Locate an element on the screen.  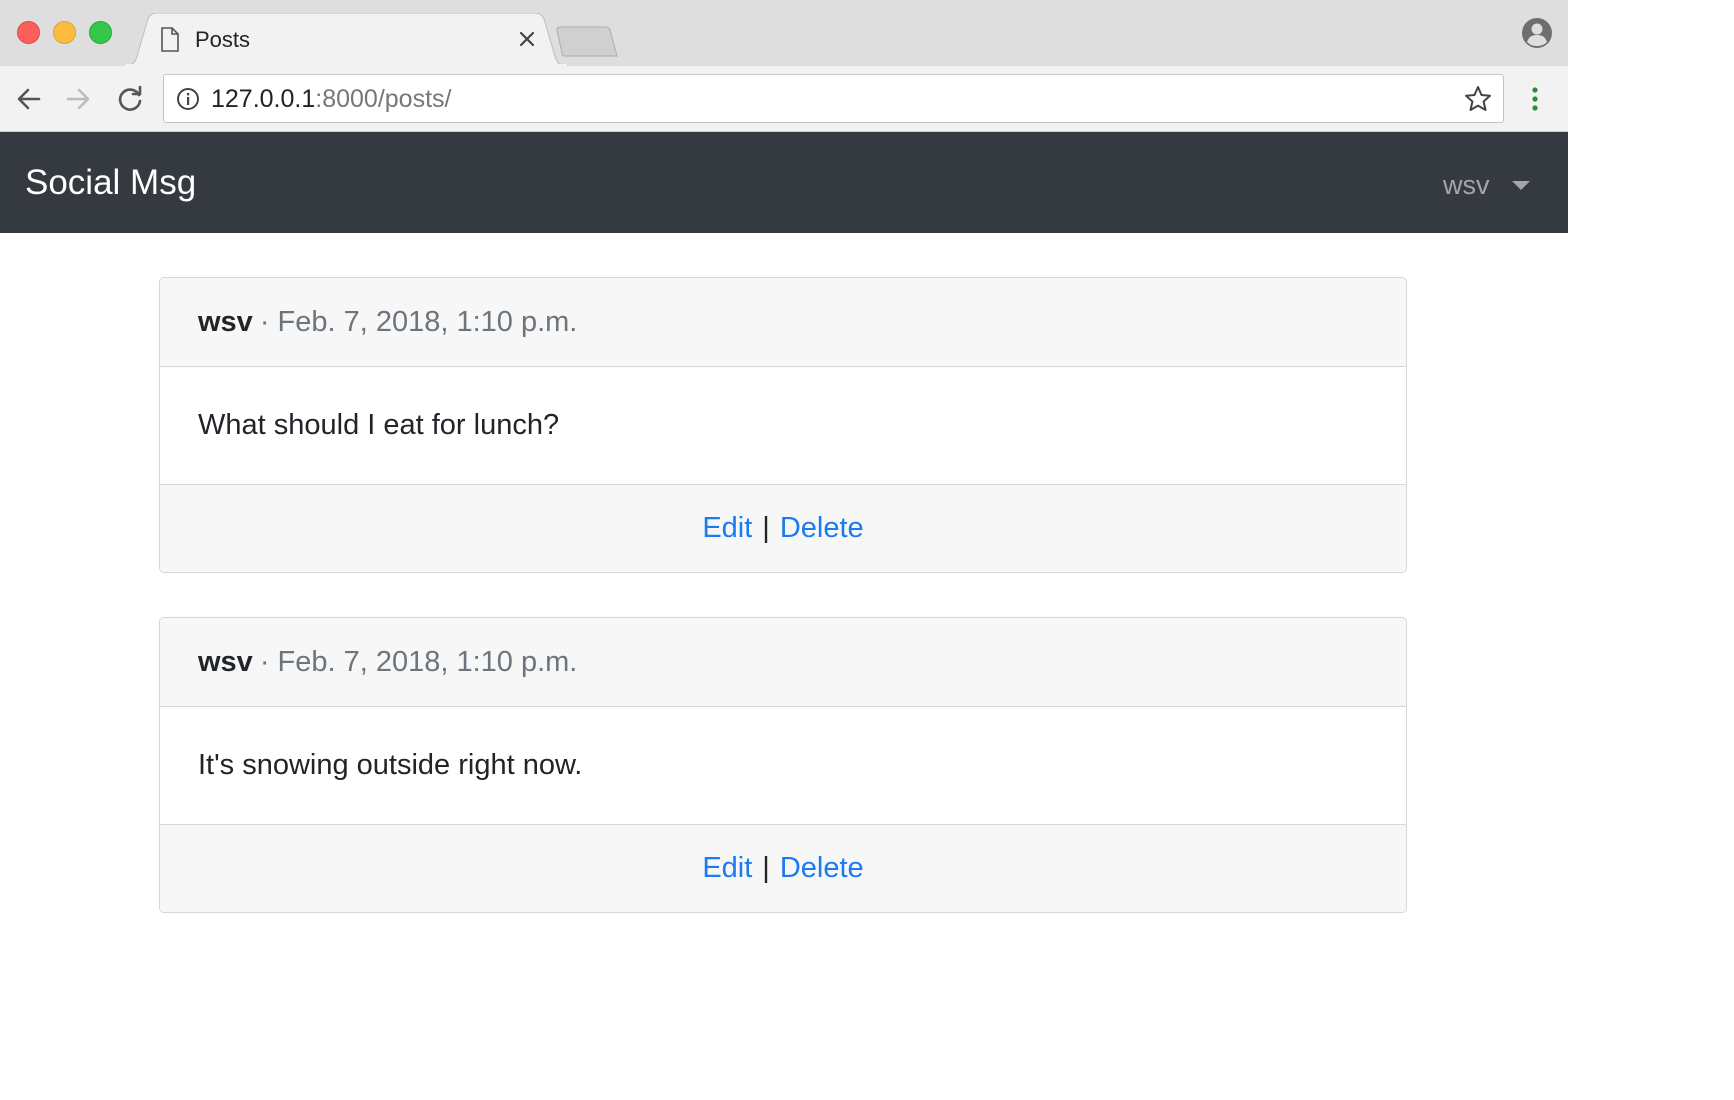
close-icon is located at coordinates (527, 39).